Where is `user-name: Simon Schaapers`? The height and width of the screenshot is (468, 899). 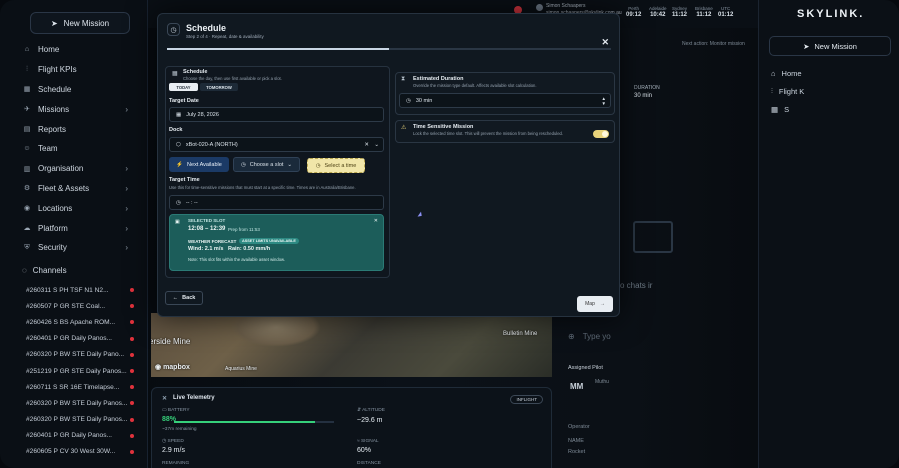 user-name: Simon Schaapers is located at coordinates (566, 6).